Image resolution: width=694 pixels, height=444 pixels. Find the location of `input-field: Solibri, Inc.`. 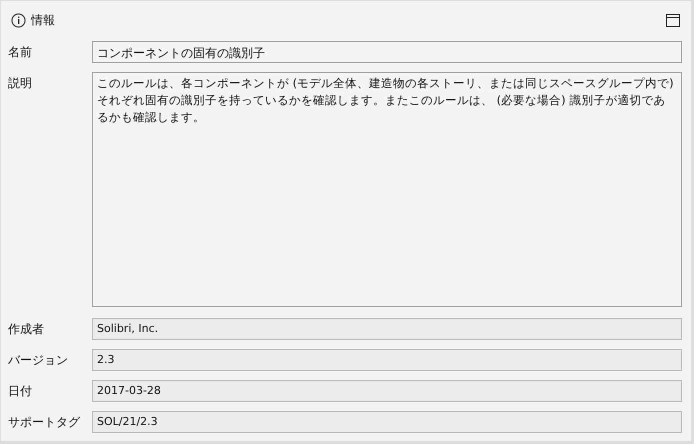

input-field: Solibri, Inc. is located at coordinates (387, 329).